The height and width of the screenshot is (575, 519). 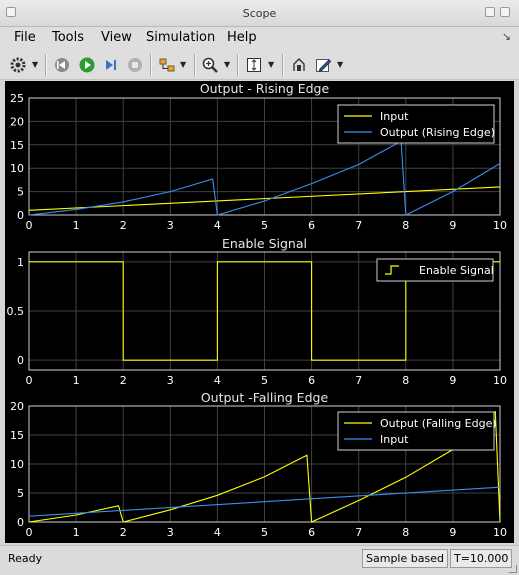 I want to click on menu-view: View, so click(x=116, y=37).